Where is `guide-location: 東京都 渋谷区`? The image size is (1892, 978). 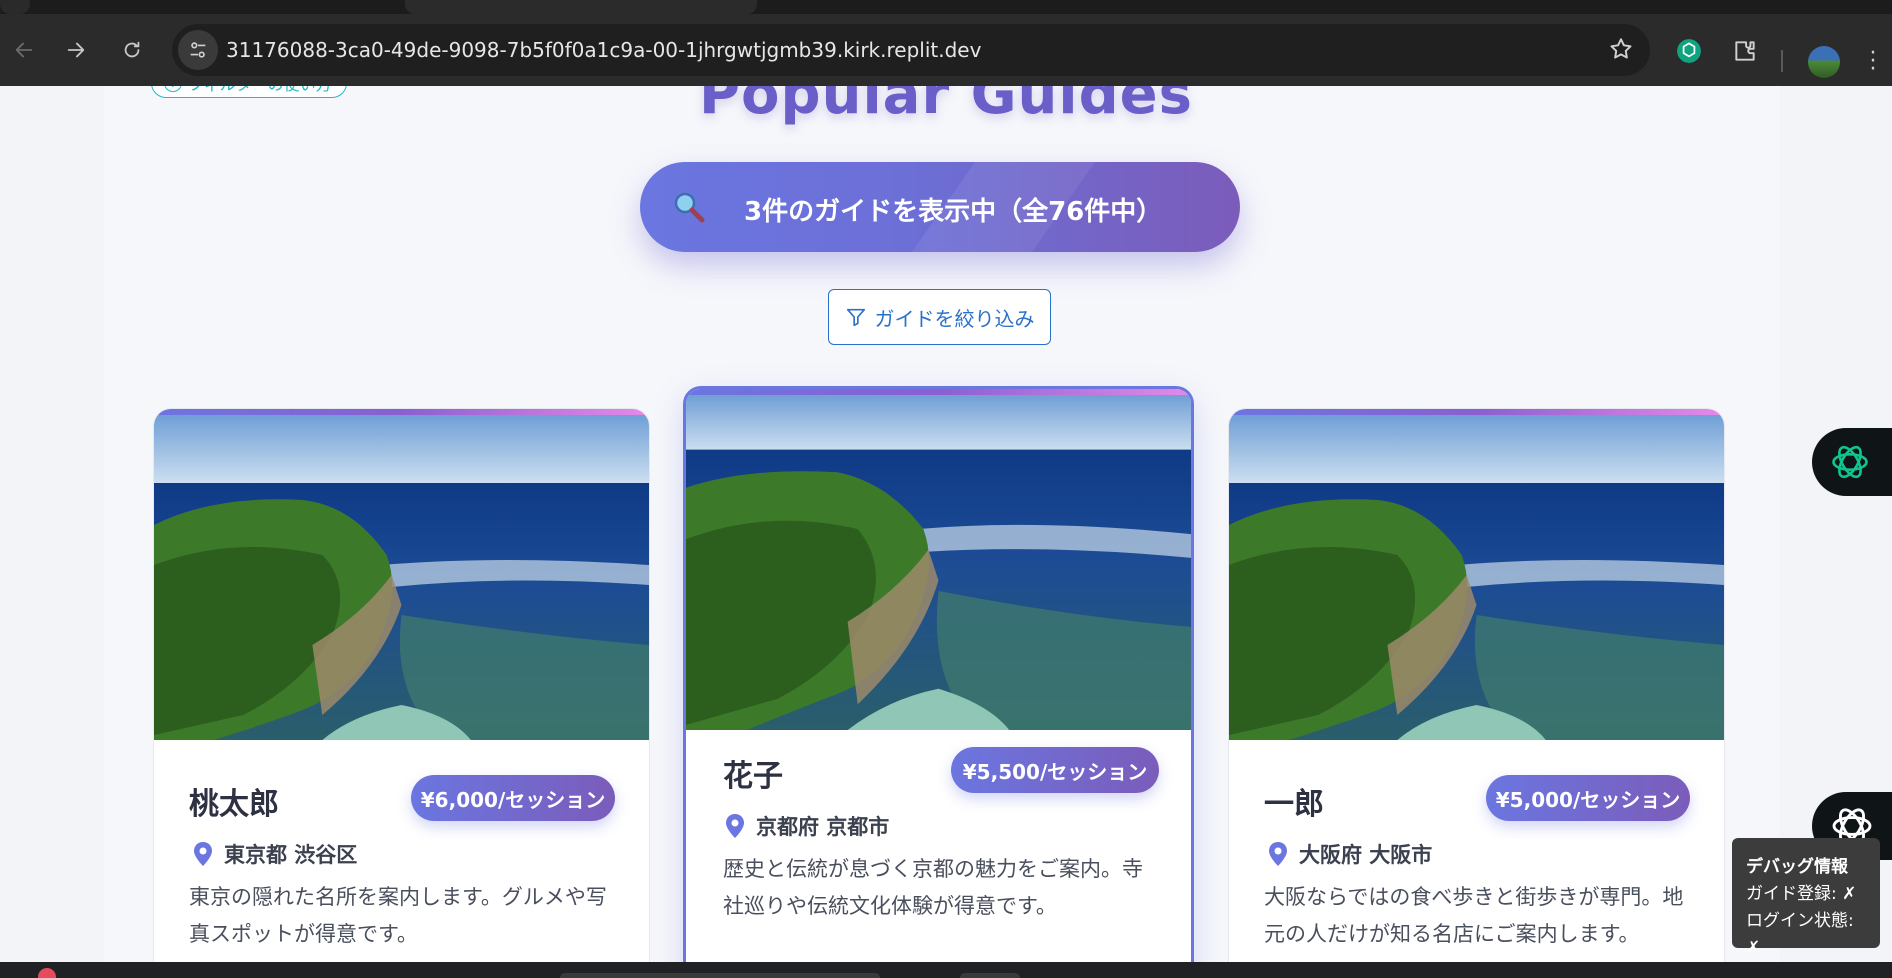 guide-location: 東京都 渋谷区 is located at coordinates (274, 854).